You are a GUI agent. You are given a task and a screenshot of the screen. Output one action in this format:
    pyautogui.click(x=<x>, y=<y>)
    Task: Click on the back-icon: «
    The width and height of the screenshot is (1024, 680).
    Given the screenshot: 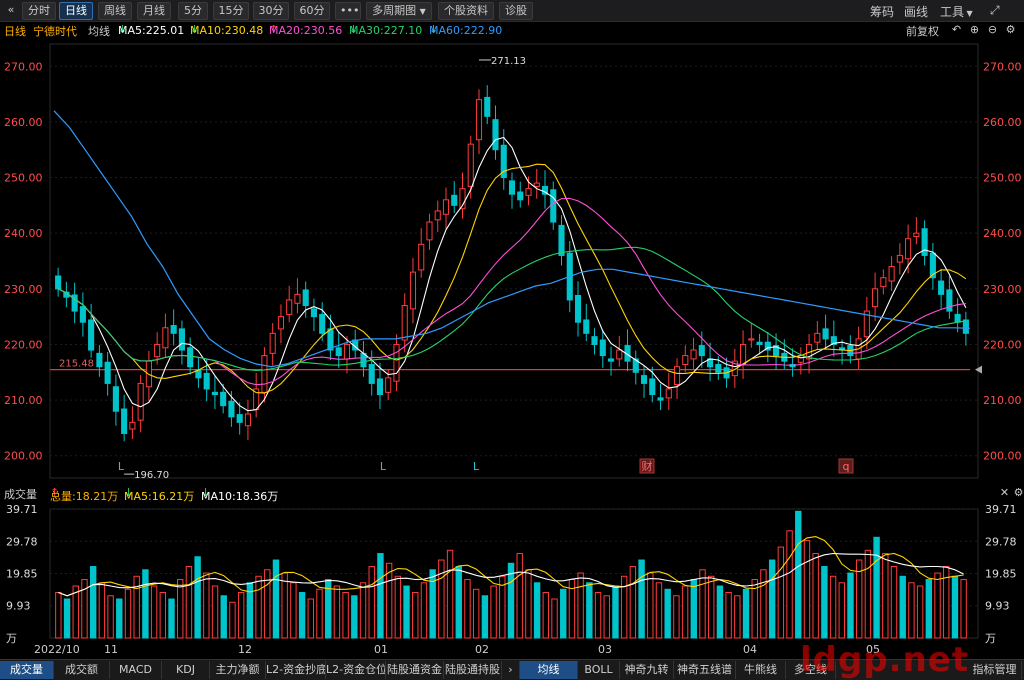 What is the action you would take?
    pyautogui.click(x=11, y=11)
    